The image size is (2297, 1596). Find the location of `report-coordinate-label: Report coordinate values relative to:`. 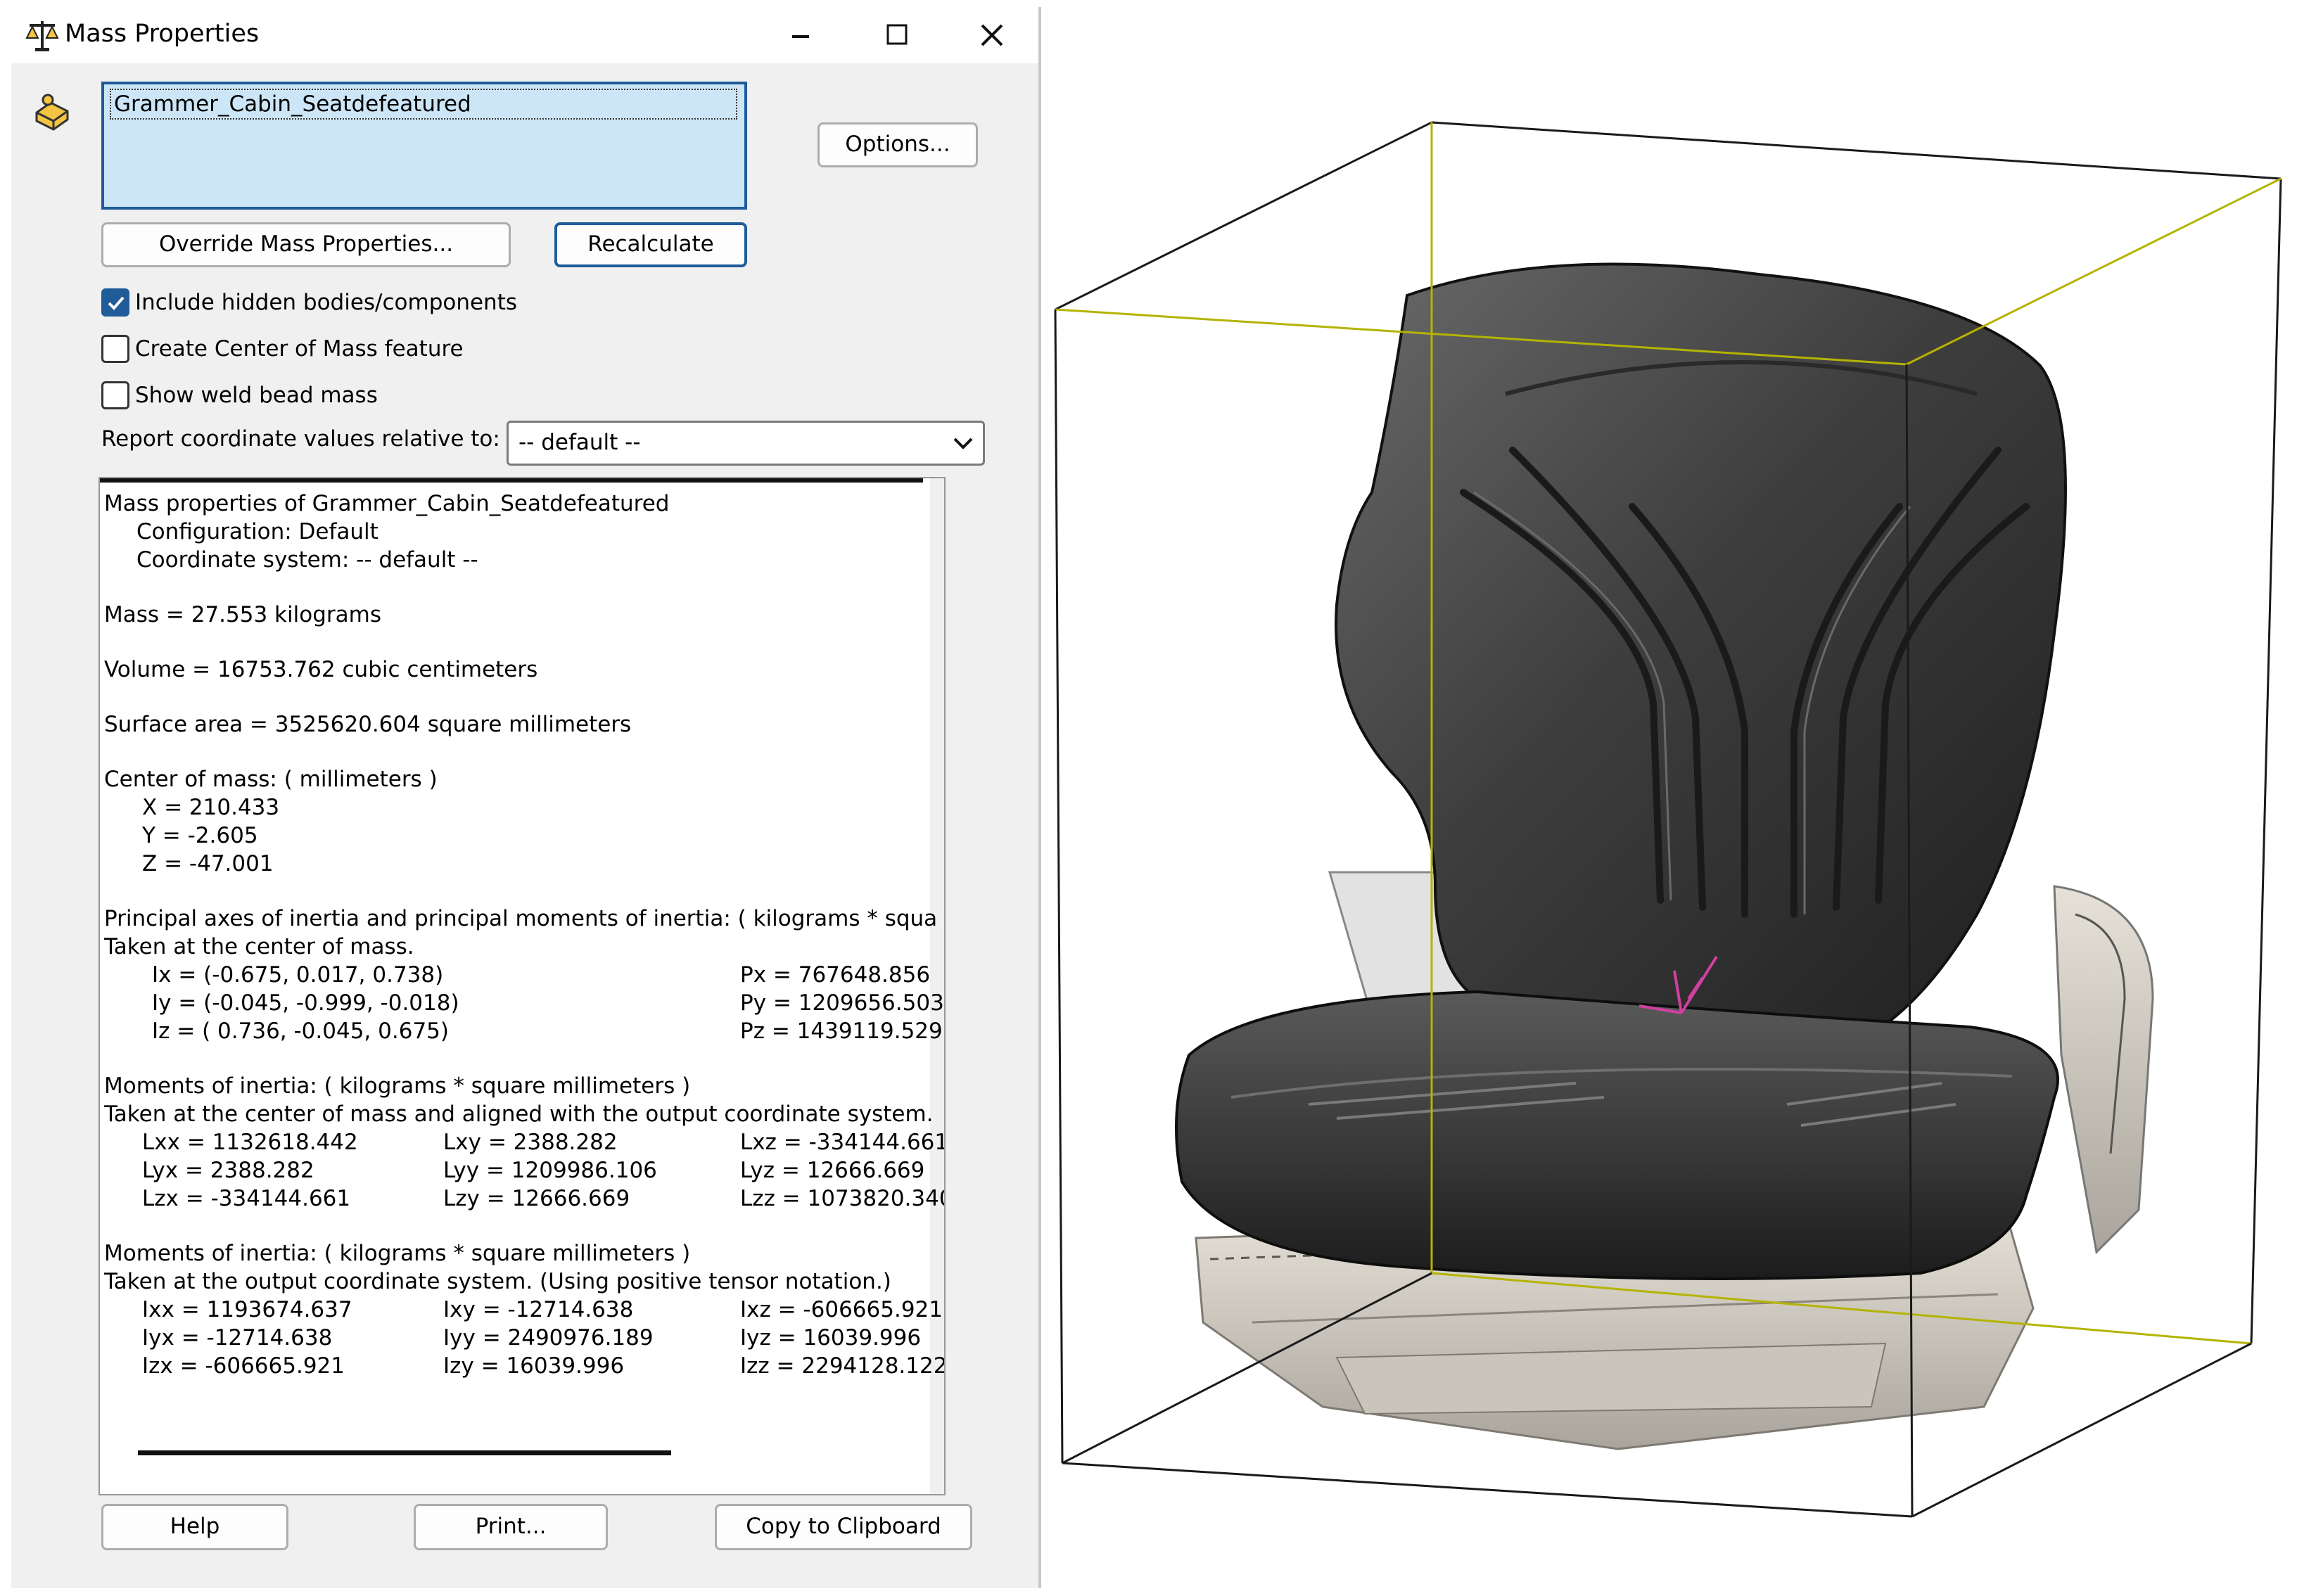

report-coordinate-label: Report coordinate values relative to: is located at coordinates (300, 439).